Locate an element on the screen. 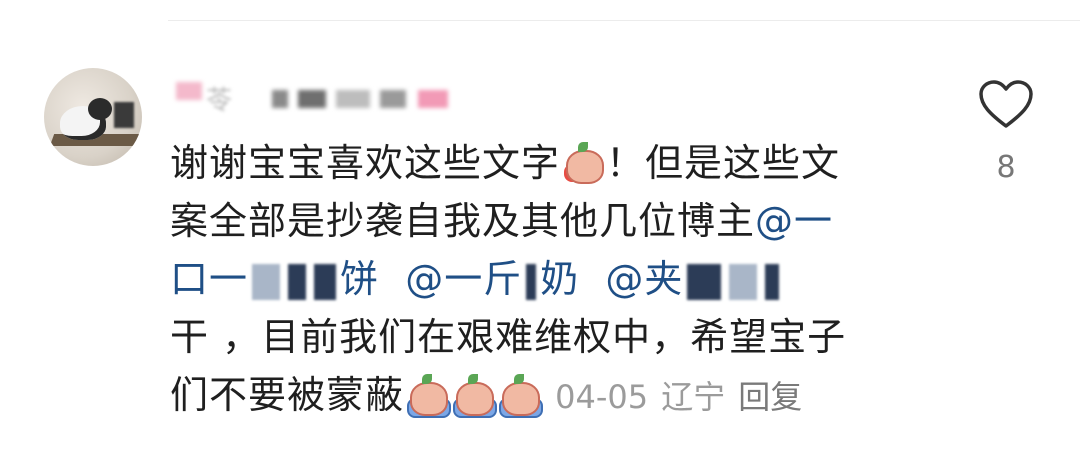 The height and width of the screenshot is (458, 1080). mention-link-1: @一 is located at coordinates (794, 221).